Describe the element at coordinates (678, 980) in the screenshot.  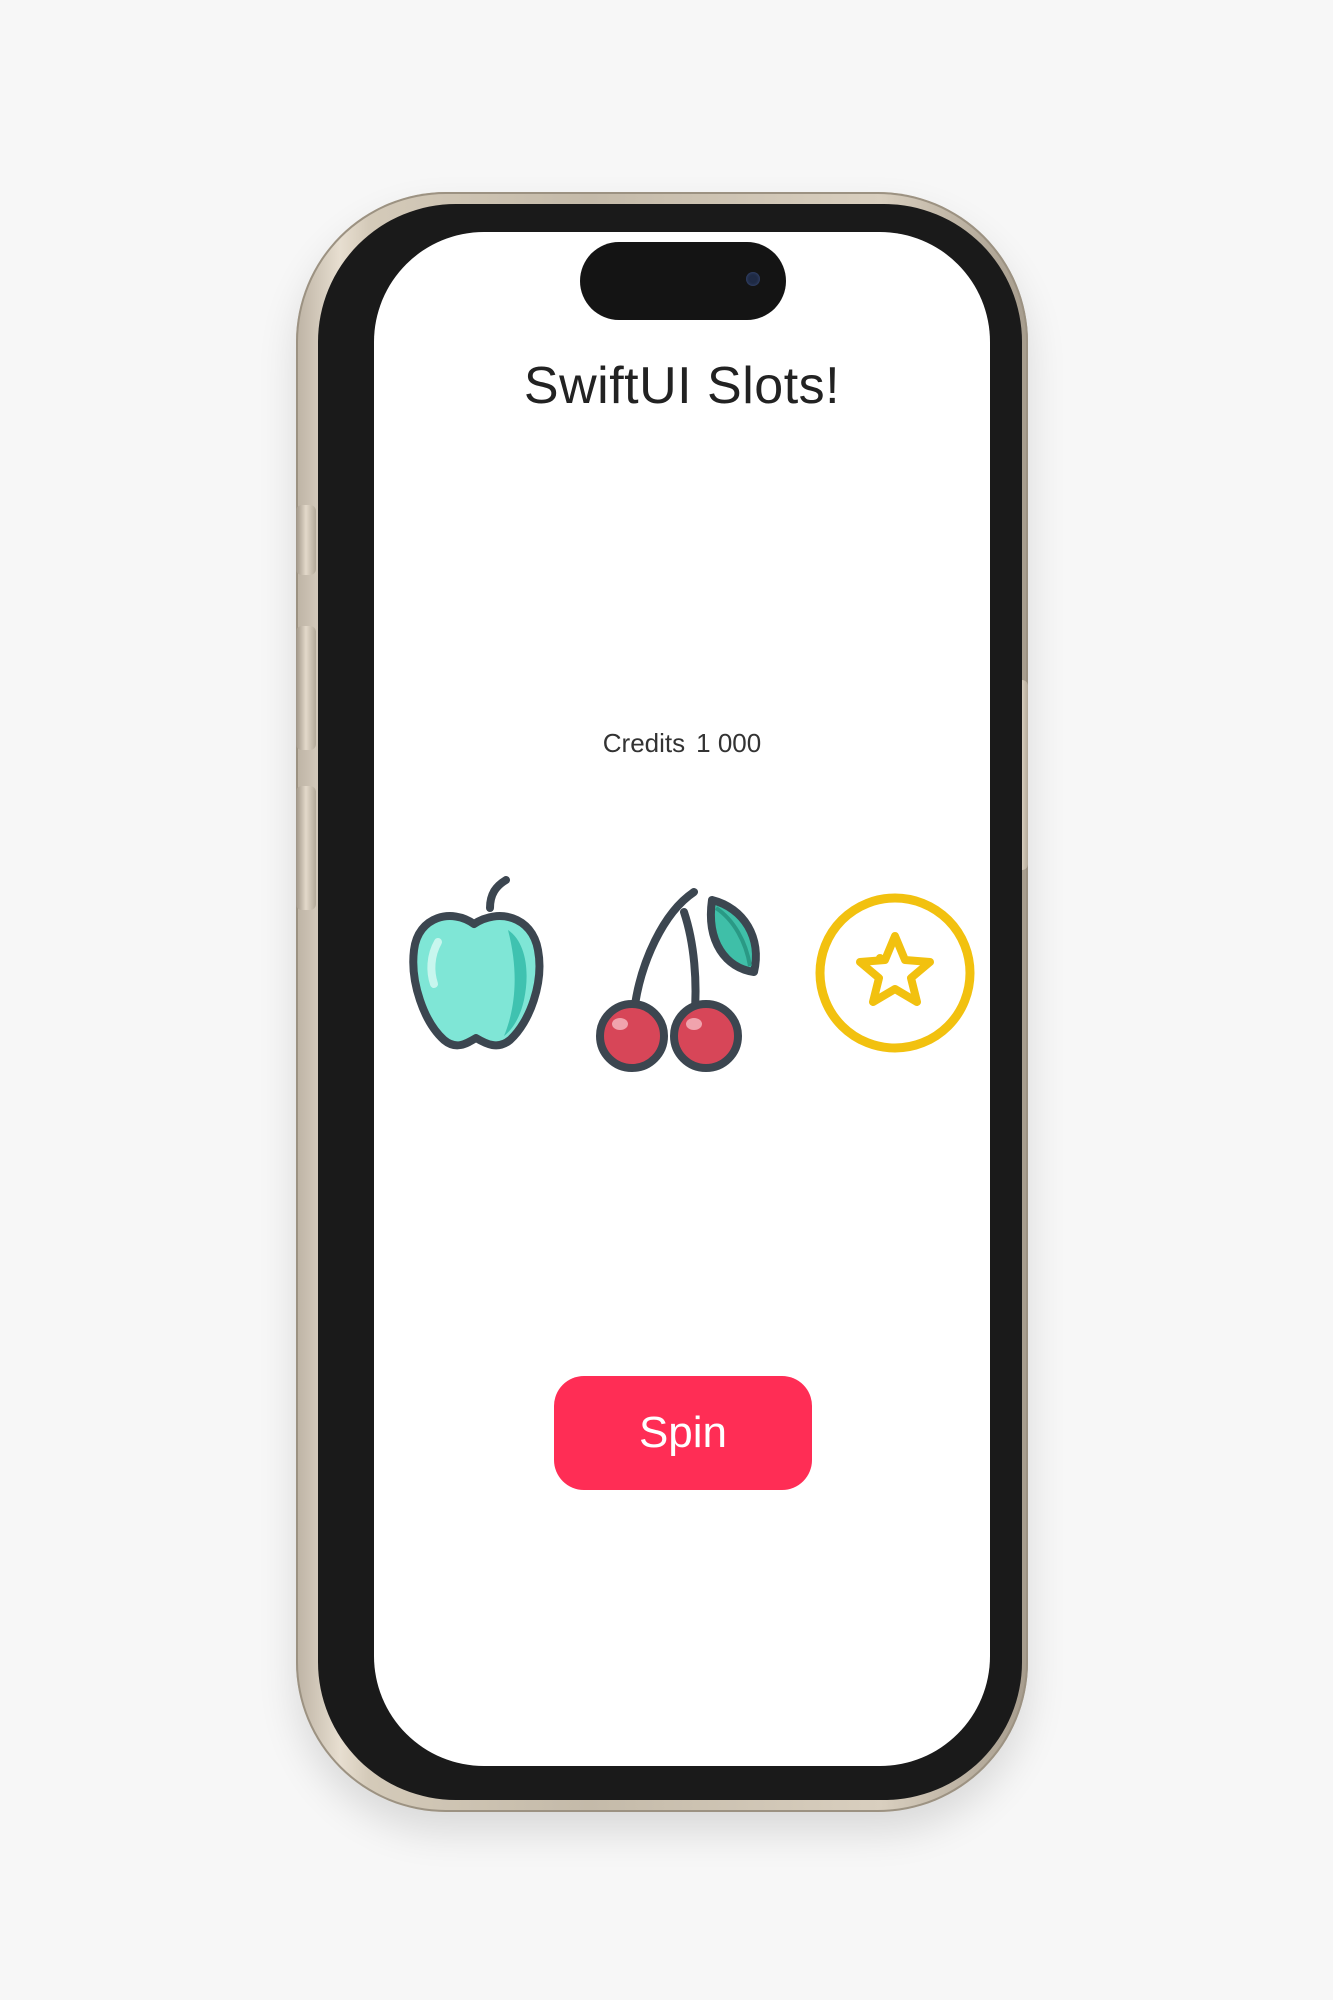
I see `cherry-icon` at that location.